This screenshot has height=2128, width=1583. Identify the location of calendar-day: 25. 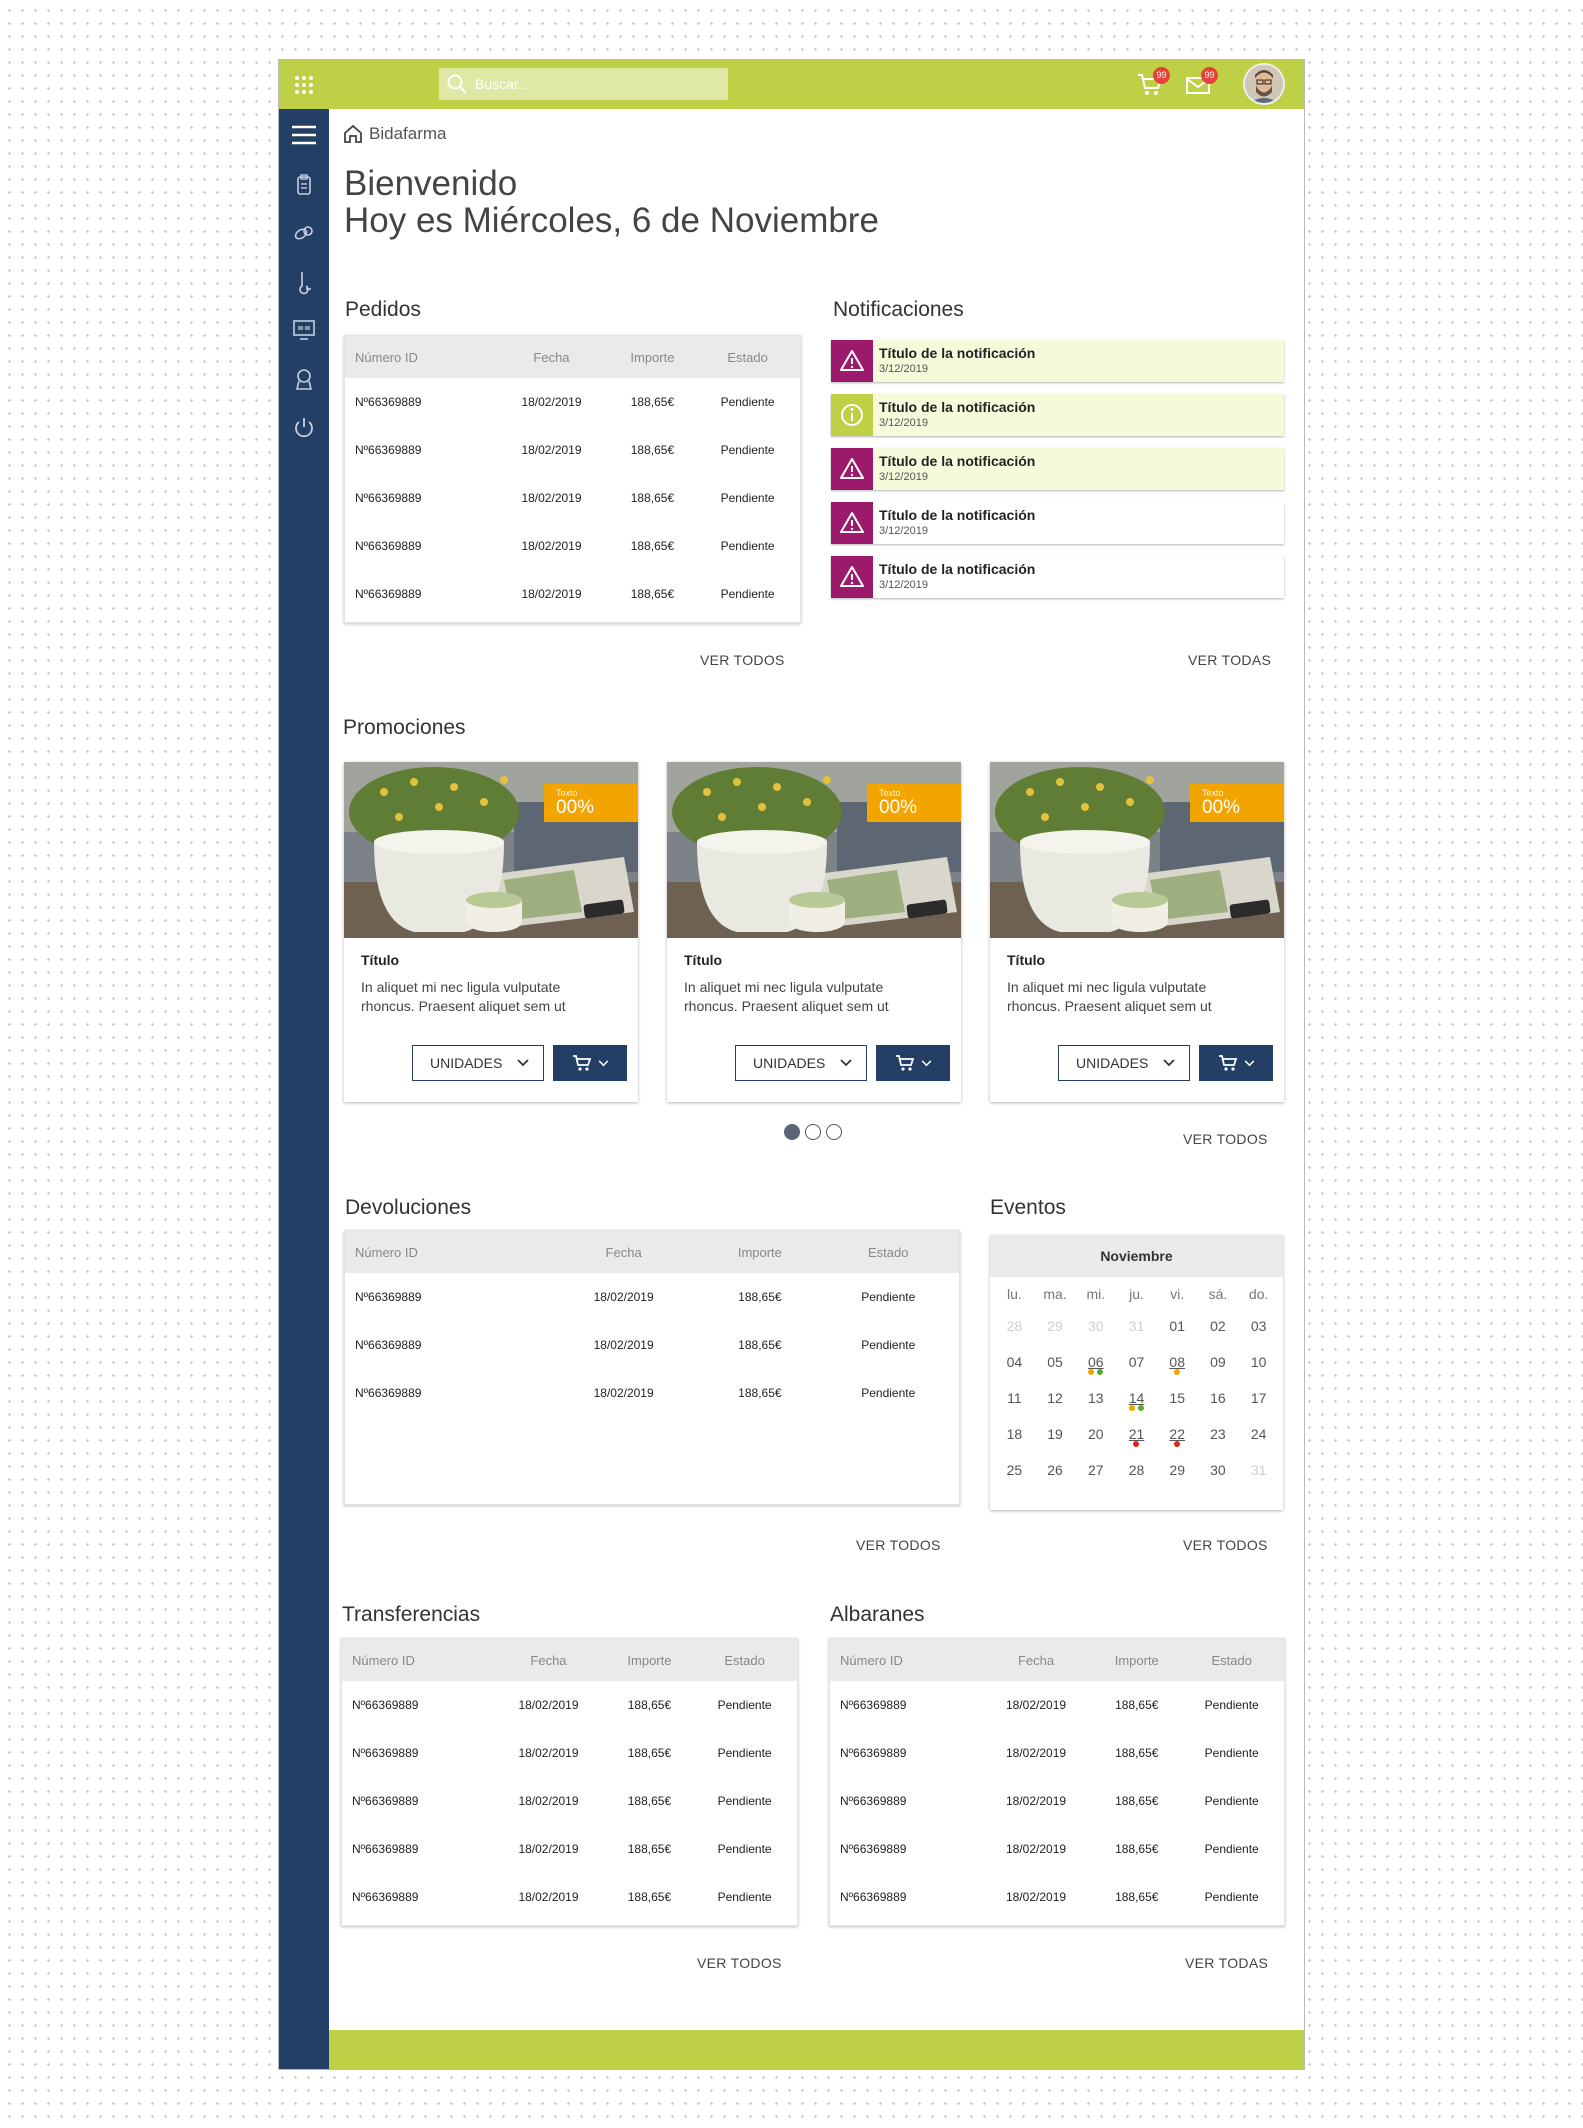
(1014, 1473).